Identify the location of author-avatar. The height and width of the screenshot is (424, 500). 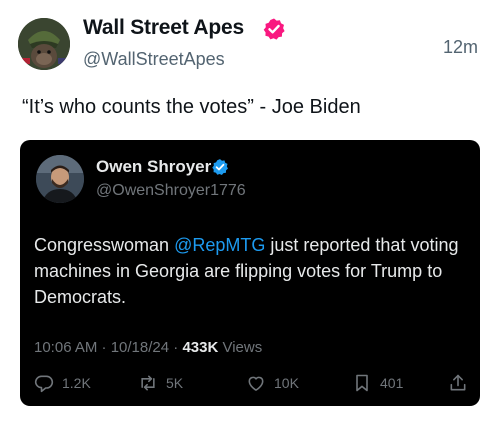
(44, 44).